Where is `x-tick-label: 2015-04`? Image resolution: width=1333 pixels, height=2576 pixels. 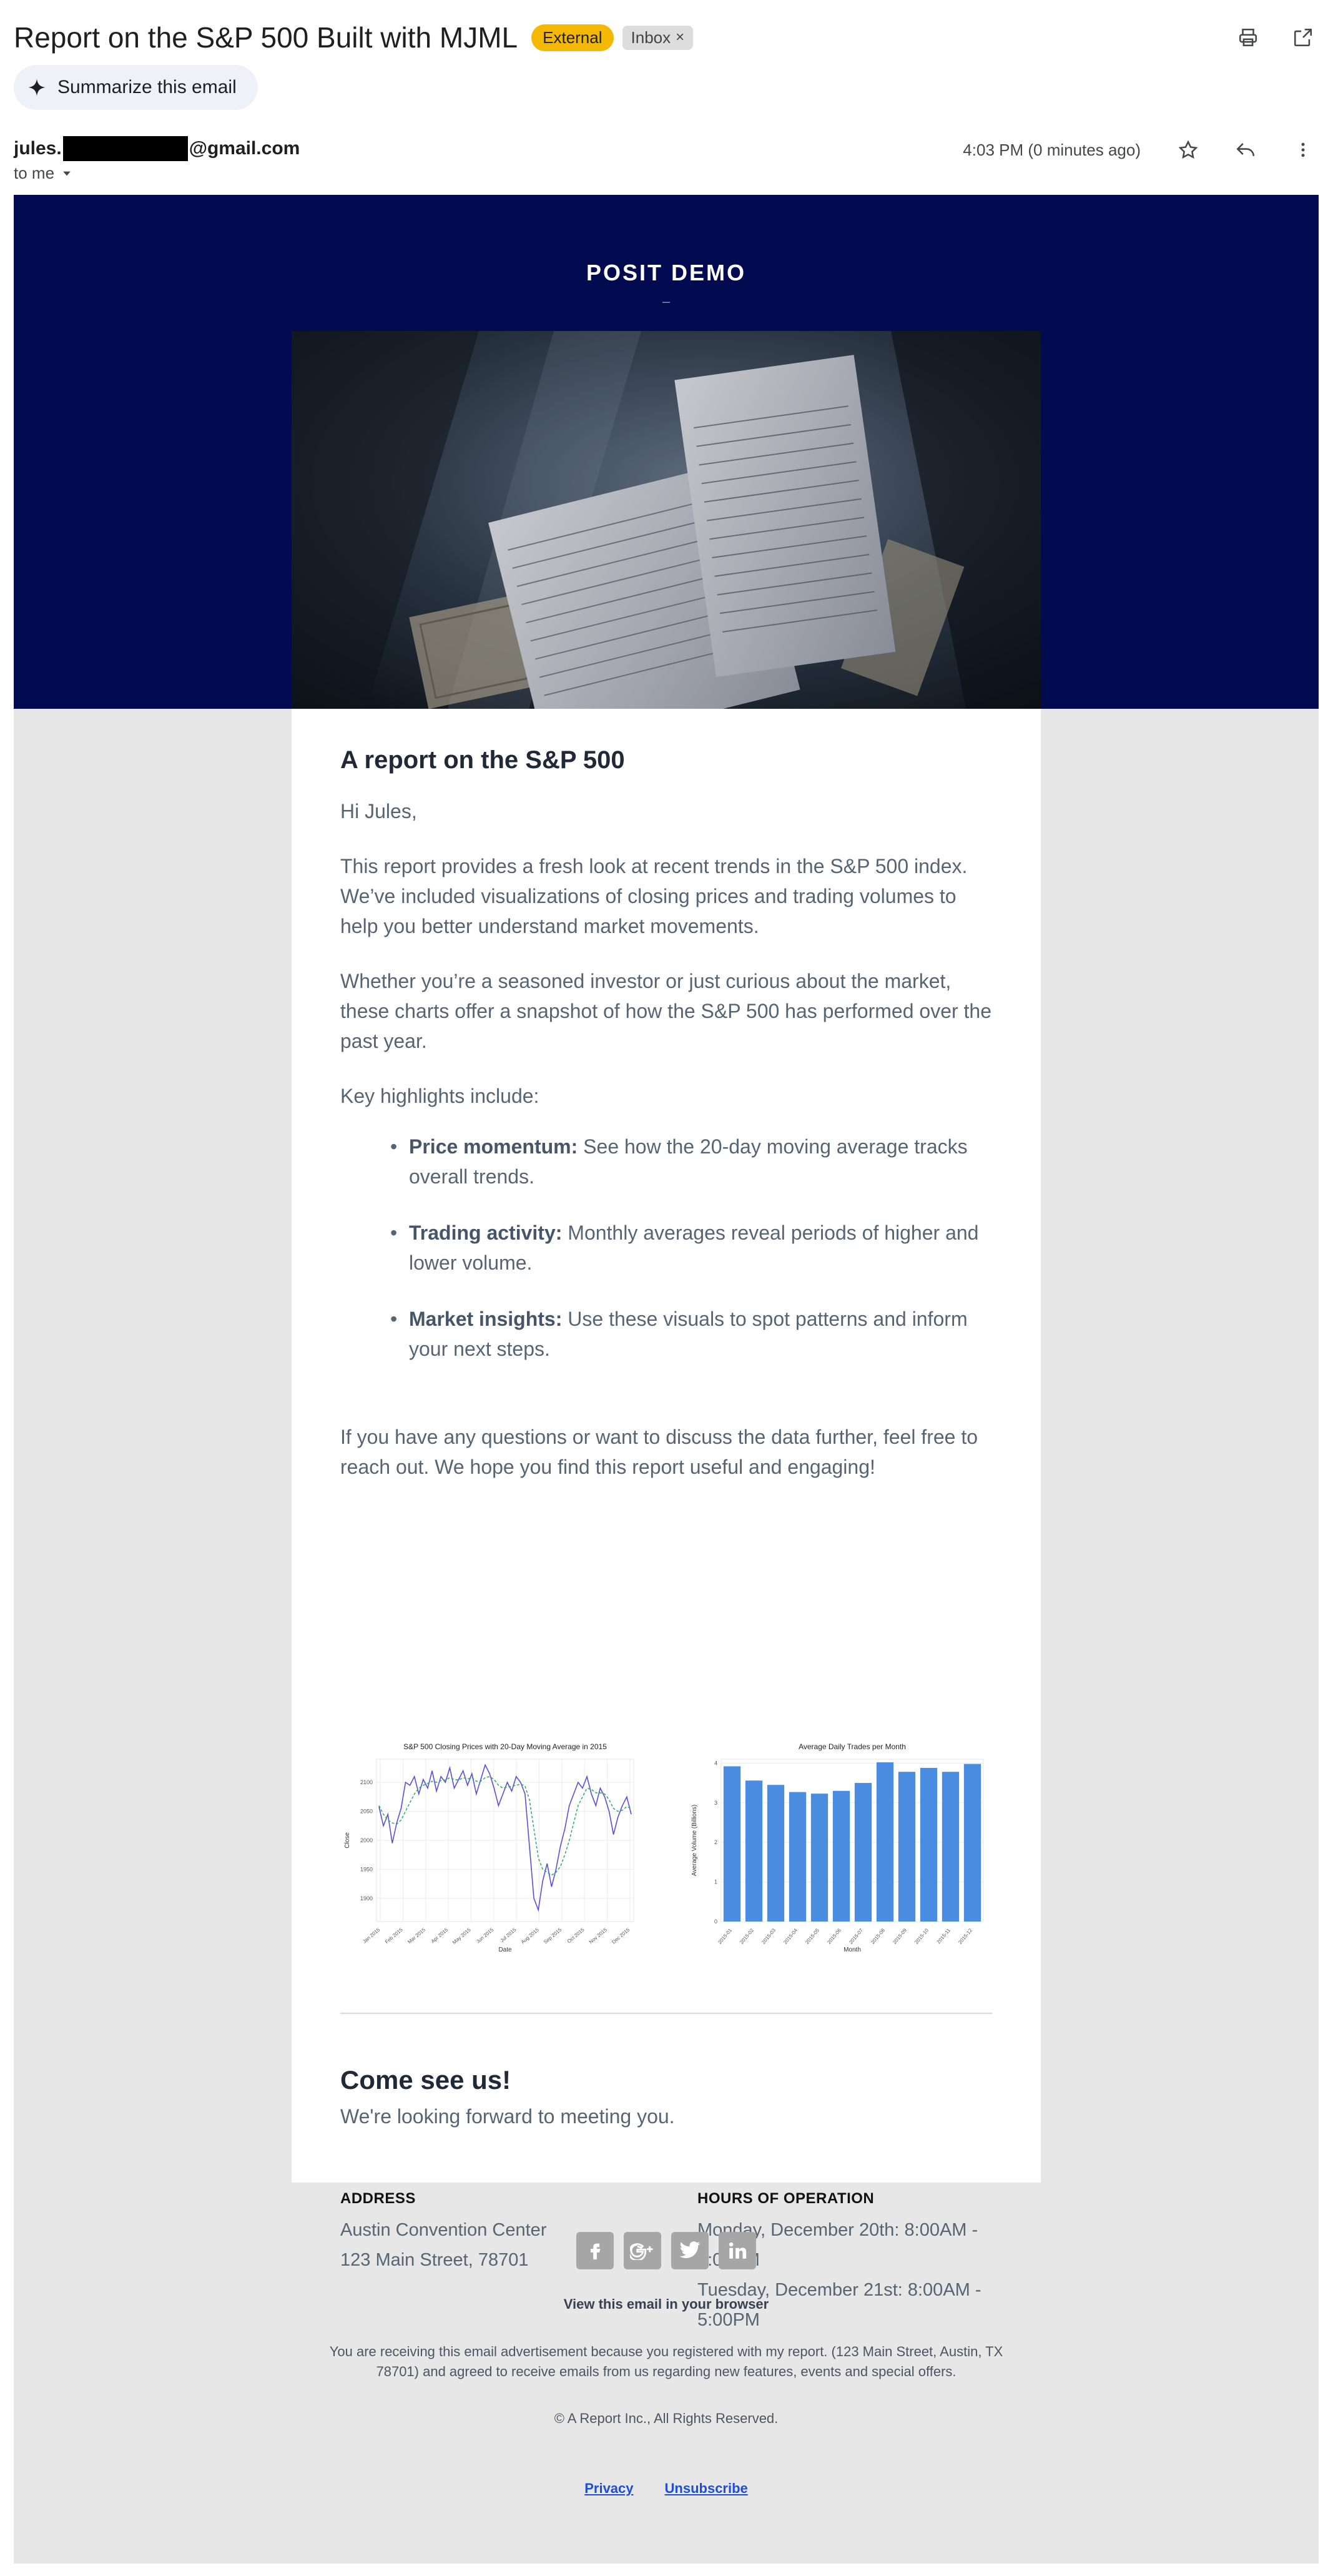 x-tick-label: 2015-04 is located at coordinates (790, 1936).